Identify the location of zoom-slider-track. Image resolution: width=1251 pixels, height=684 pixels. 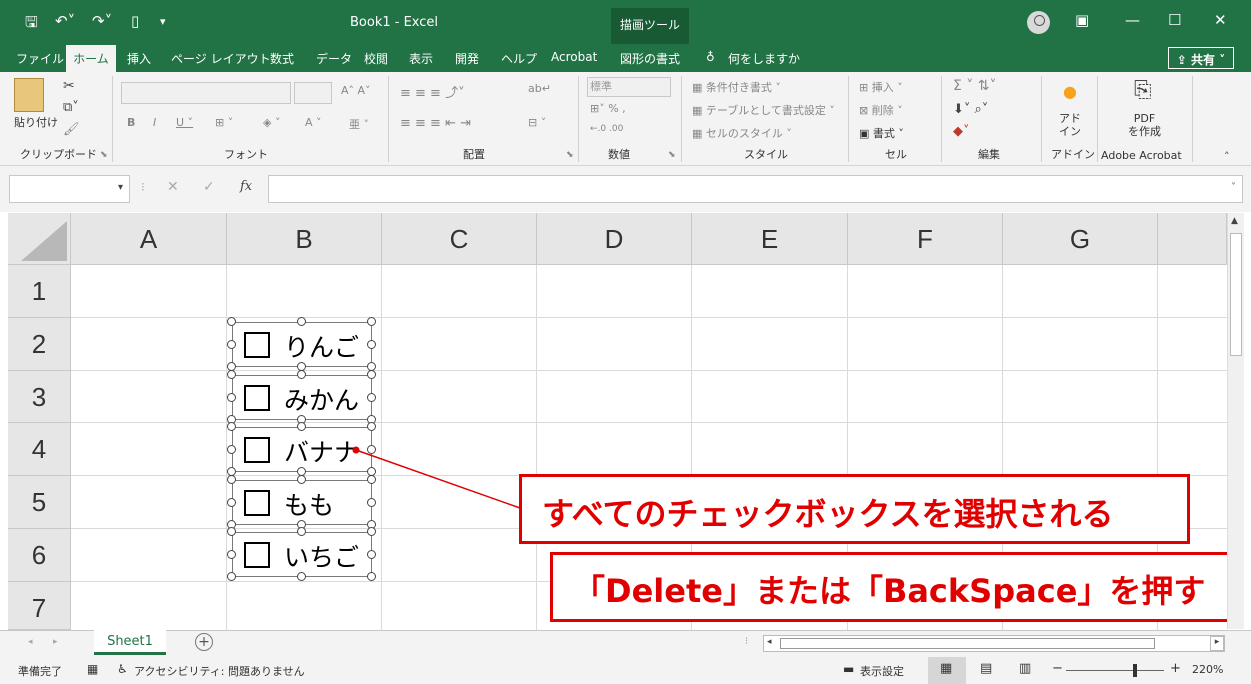
(1115, 670).